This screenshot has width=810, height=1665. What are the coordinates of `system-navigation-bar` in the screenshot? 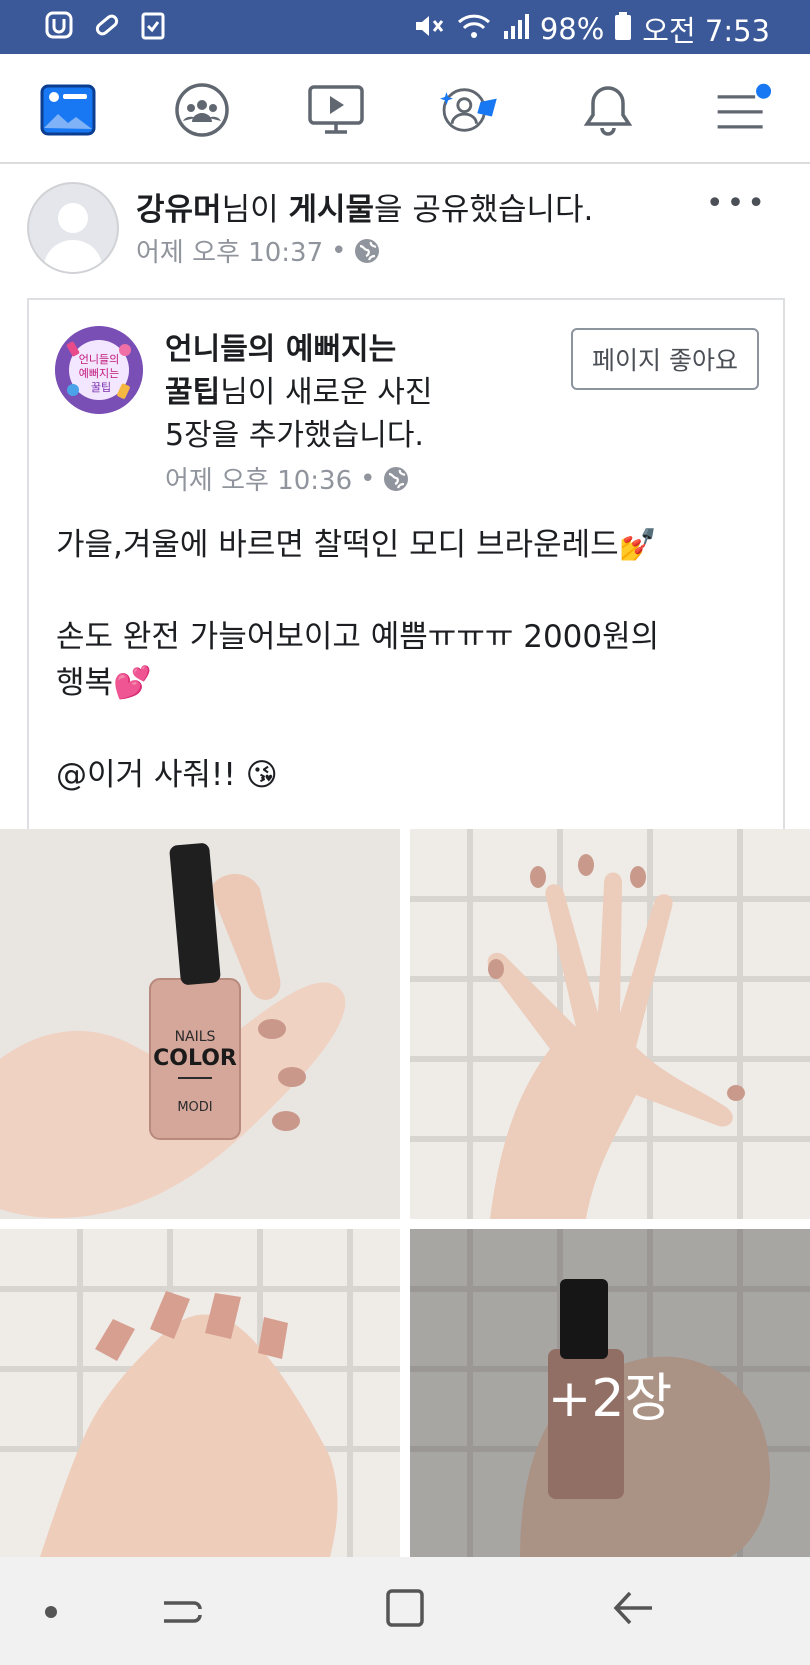 It's located at (405, 1611).